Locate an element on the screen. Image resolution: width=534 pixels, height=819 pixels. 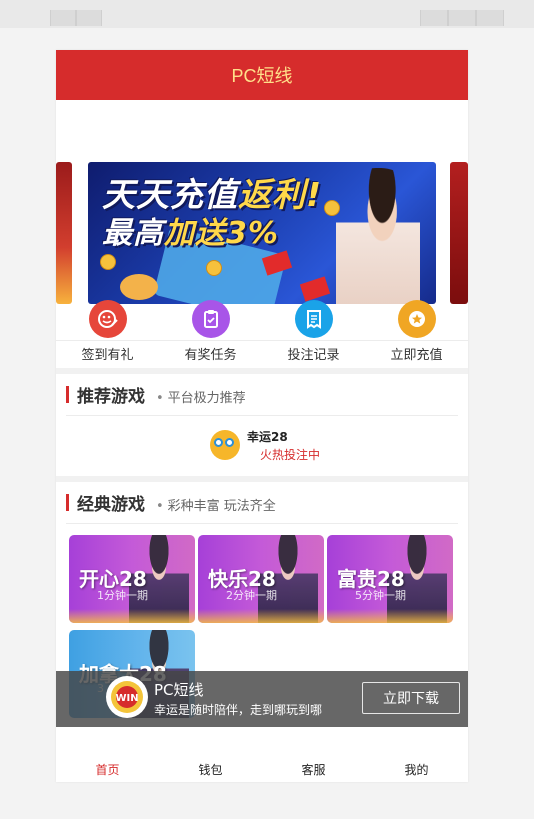
quick-actions: 签到有礼 有奖任务 投注记录 立即充值 is located at coordinates (262, 330).